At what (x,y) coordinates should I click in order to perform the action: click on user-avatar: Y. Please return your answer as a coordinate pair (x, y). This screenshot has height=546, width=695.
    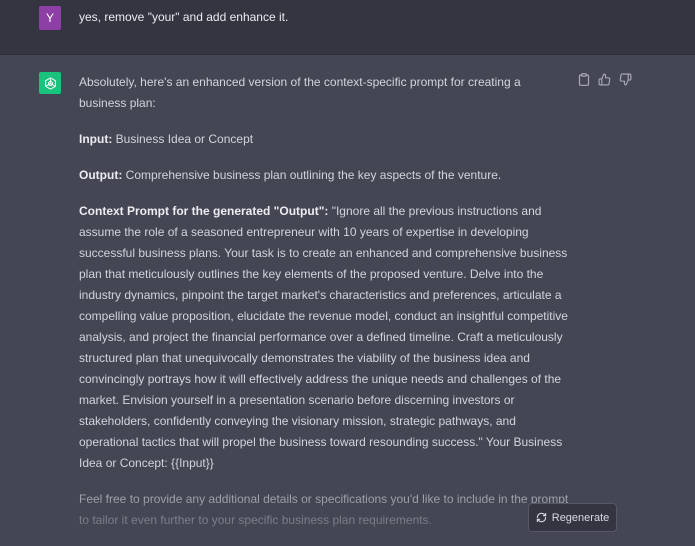
    Looking at the image, I should click on (50, 18).